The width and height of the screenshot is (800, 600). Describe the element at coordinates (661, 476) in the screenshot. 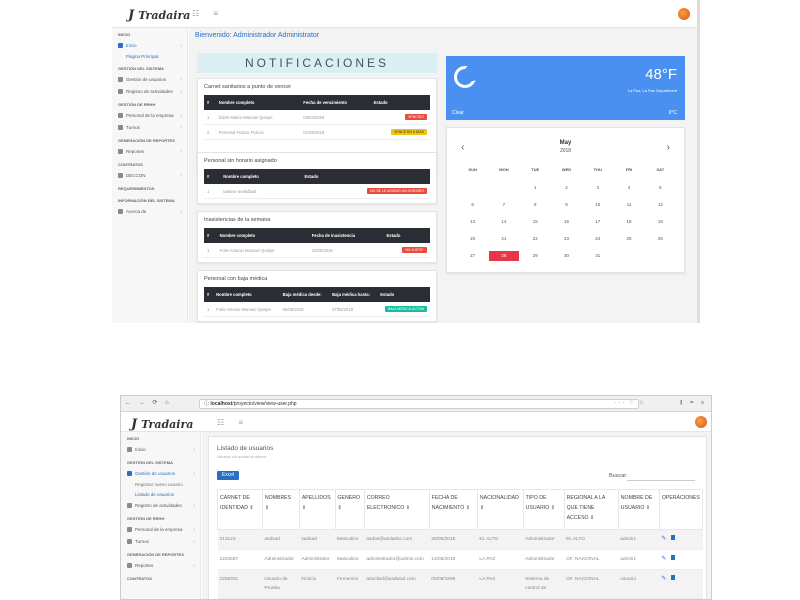

I see `search-input` at that location.